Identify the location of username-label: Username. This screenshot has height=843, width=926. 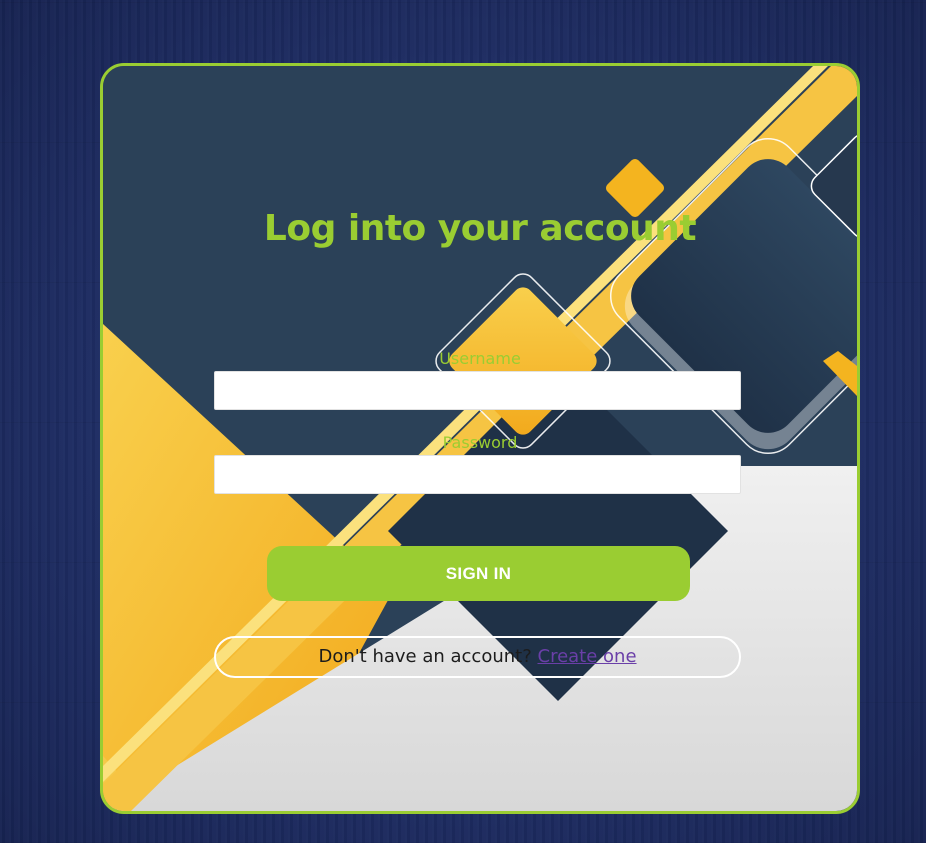
(480, 358).